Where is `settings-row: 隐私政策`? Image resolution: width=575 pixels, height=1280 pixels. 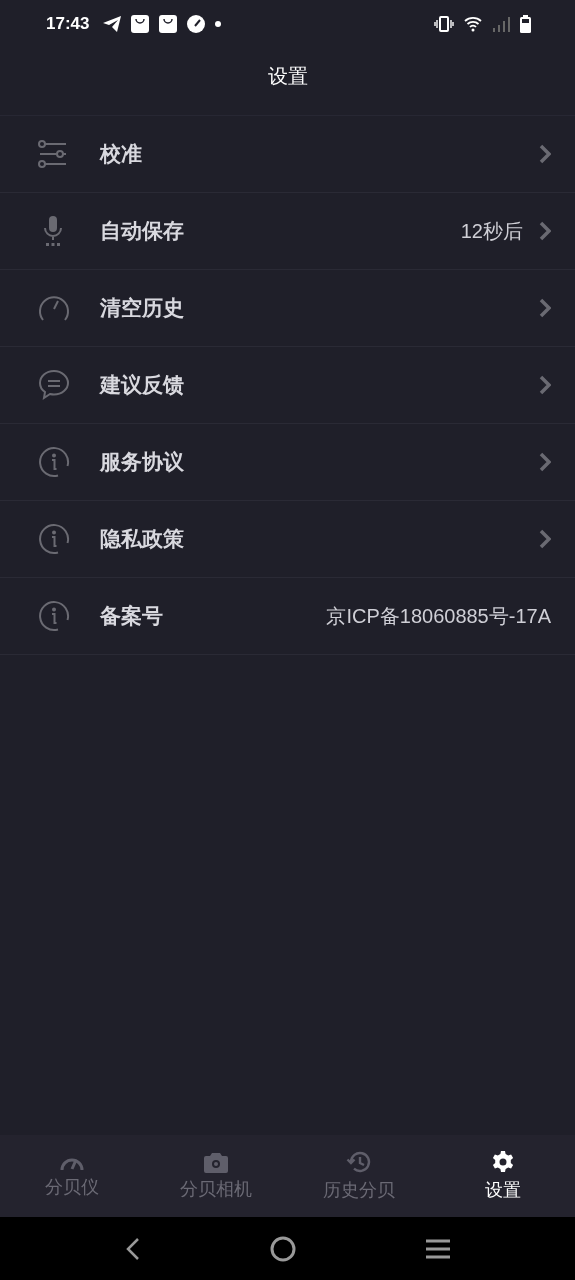
settings-row: 隐私政策 is located at coordinates (287, 539).